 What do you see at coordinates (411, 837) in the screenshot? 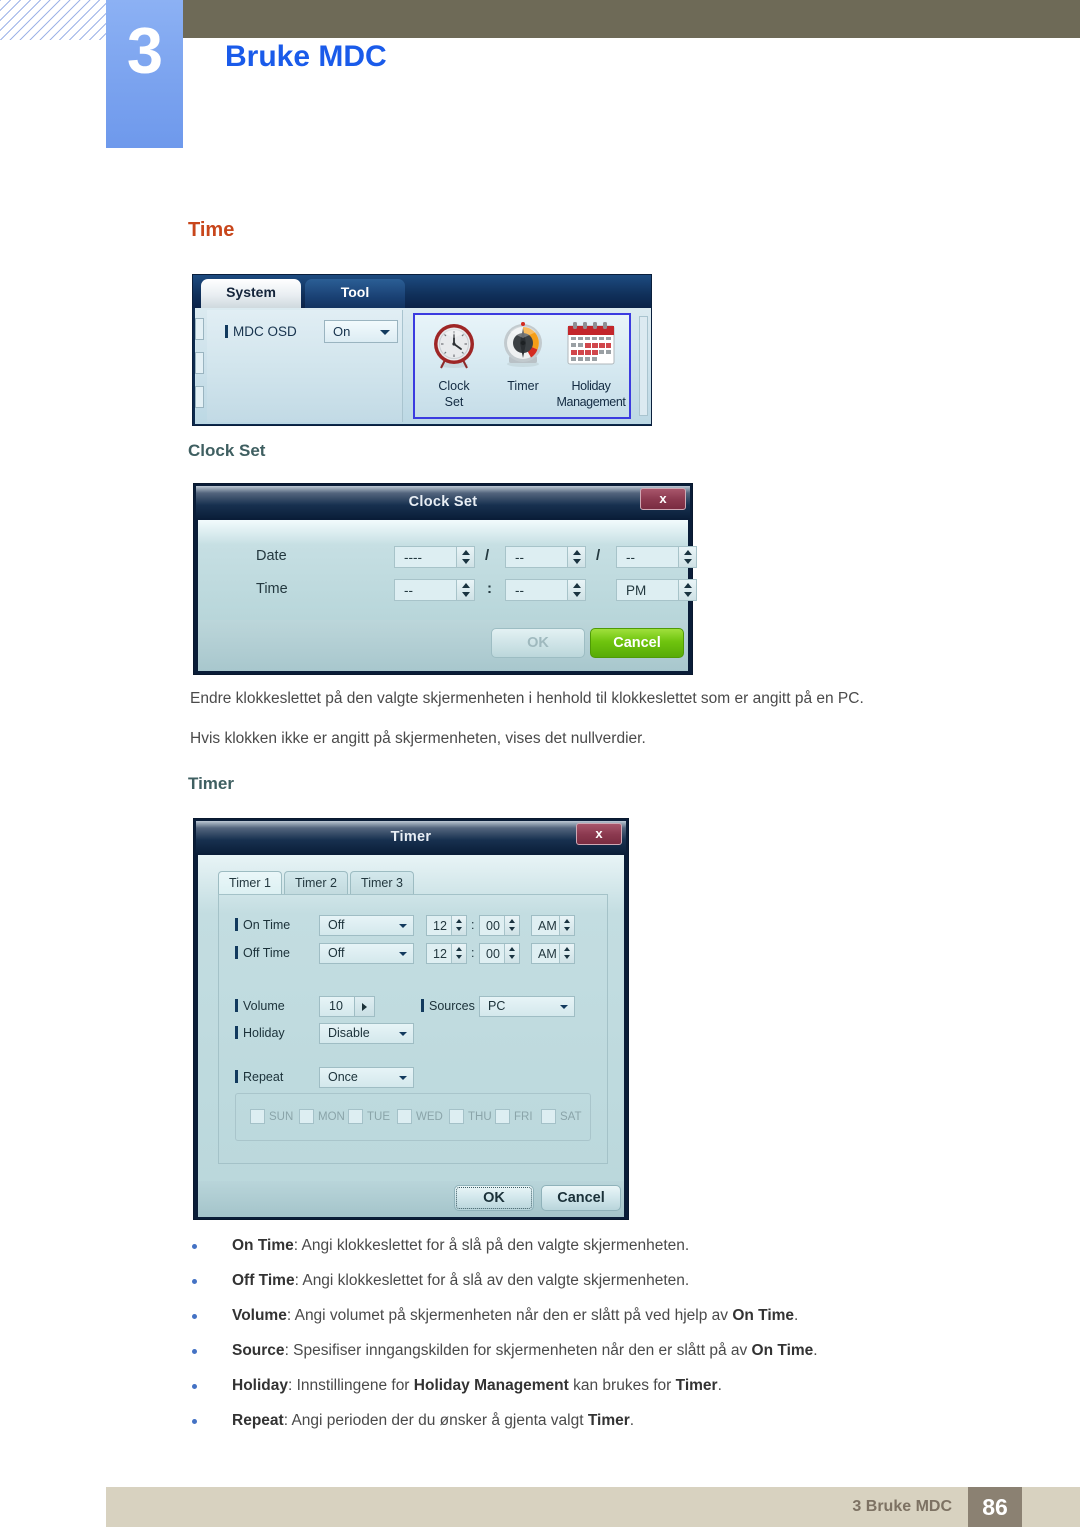
I see `timer-titlebar: Timer x` at bounding box center [411, 837].